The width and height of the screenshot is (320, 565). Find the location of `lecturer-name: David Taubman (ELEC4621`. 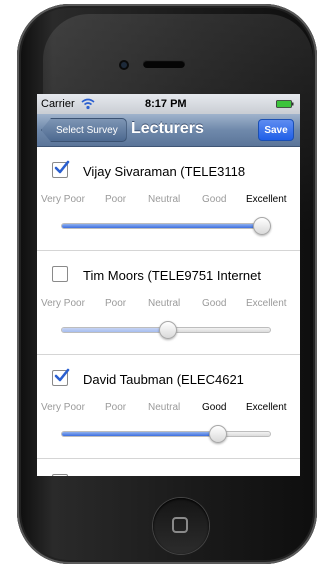

lecturer-name: David Taubman (ELEC4621 is located at coordinates (163, 379).